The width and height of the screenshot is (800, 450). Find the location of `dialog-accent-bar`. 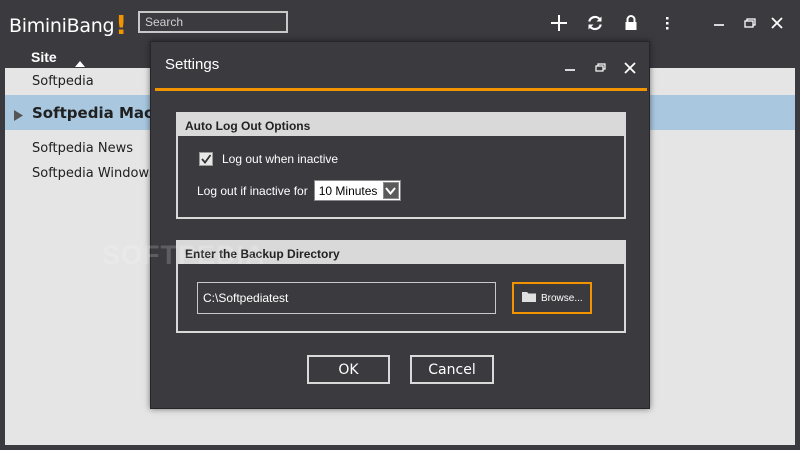

dialog-accent-bar is located at coordinates (401, 89).